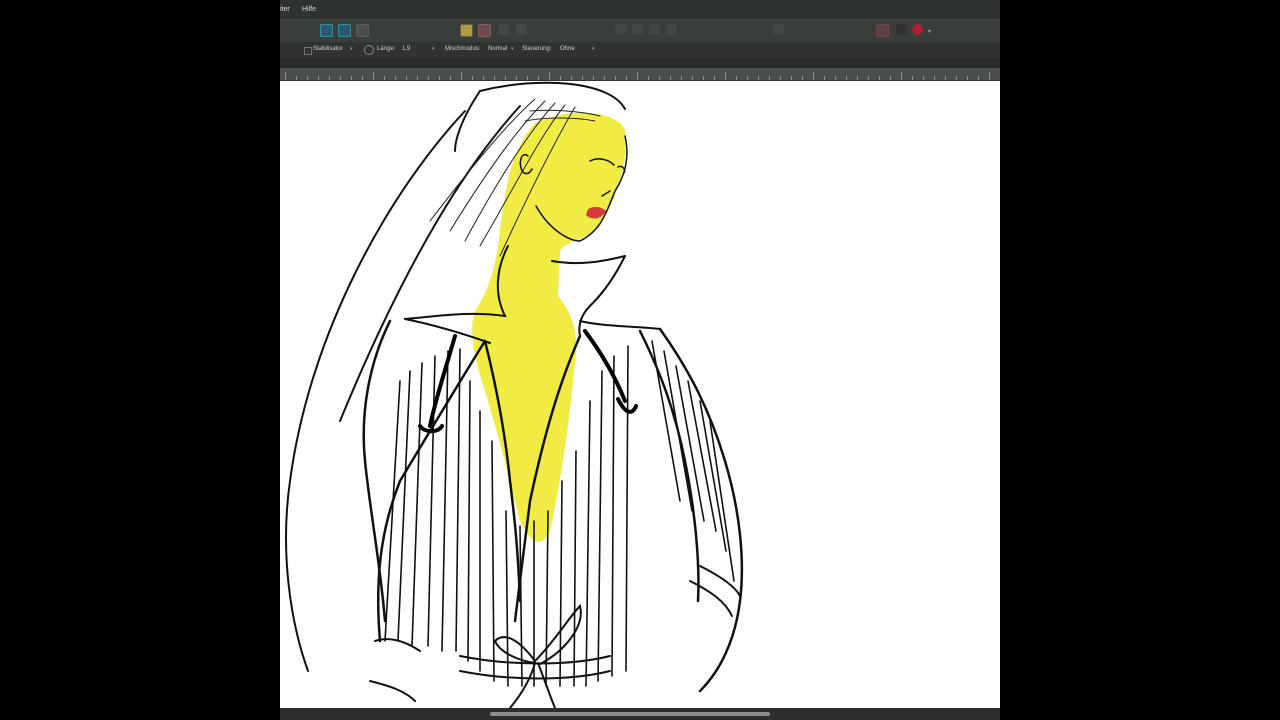  I want to click on panel-separator, so click(640, 63).